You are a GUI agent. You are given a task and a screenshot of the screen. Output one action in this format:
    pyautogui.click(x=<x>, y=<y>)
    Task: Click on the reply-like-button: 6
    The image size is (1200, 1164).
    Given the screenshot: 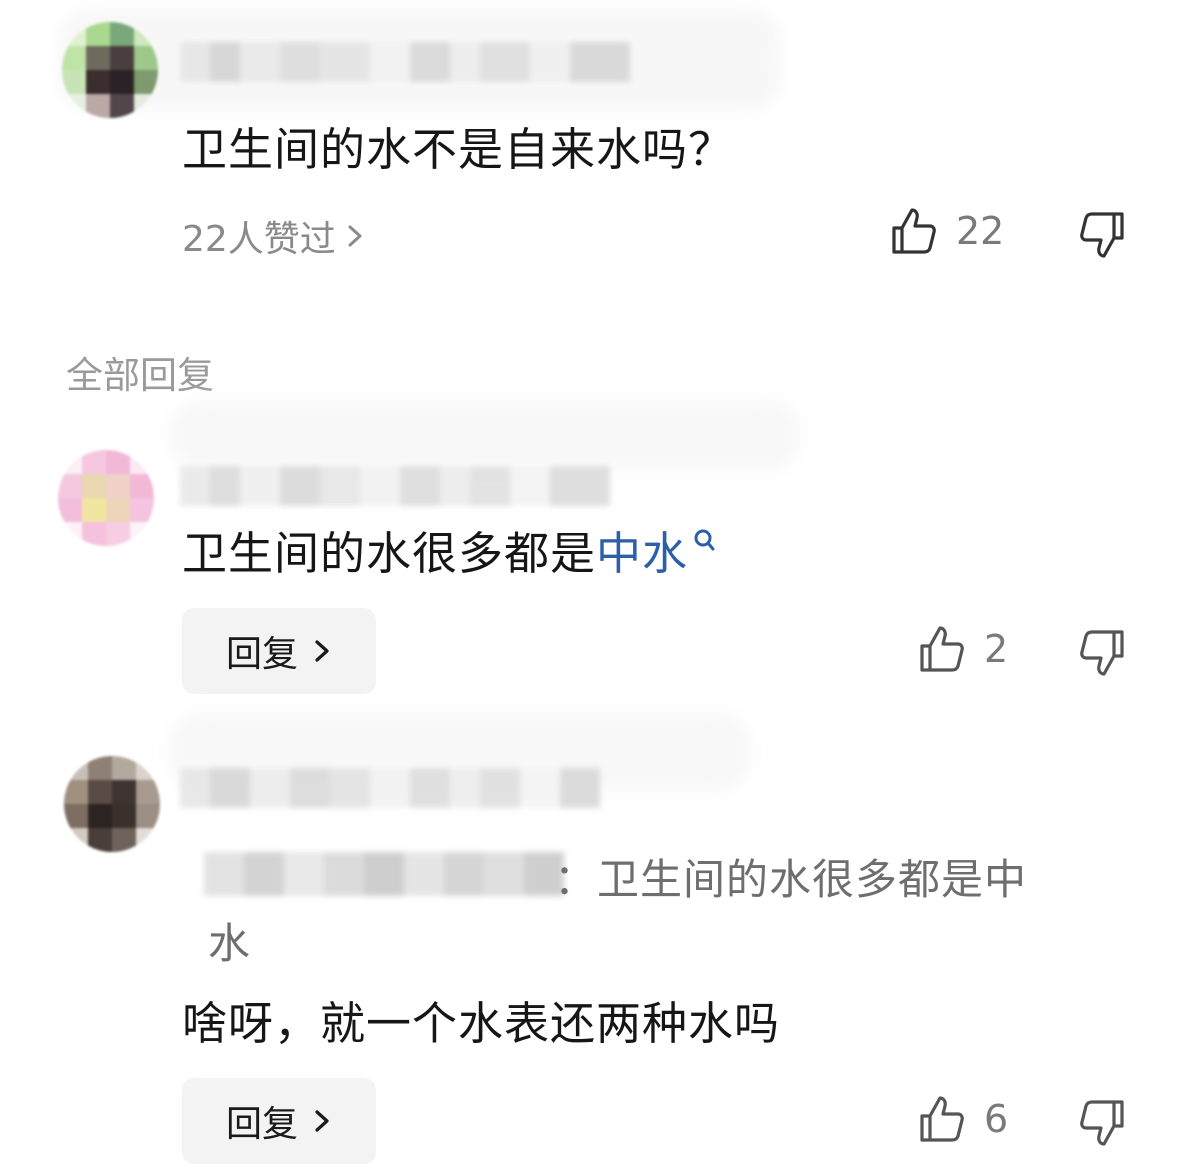 What is the action you would take?
    pyautogui.click(x=962, y=1119)
    